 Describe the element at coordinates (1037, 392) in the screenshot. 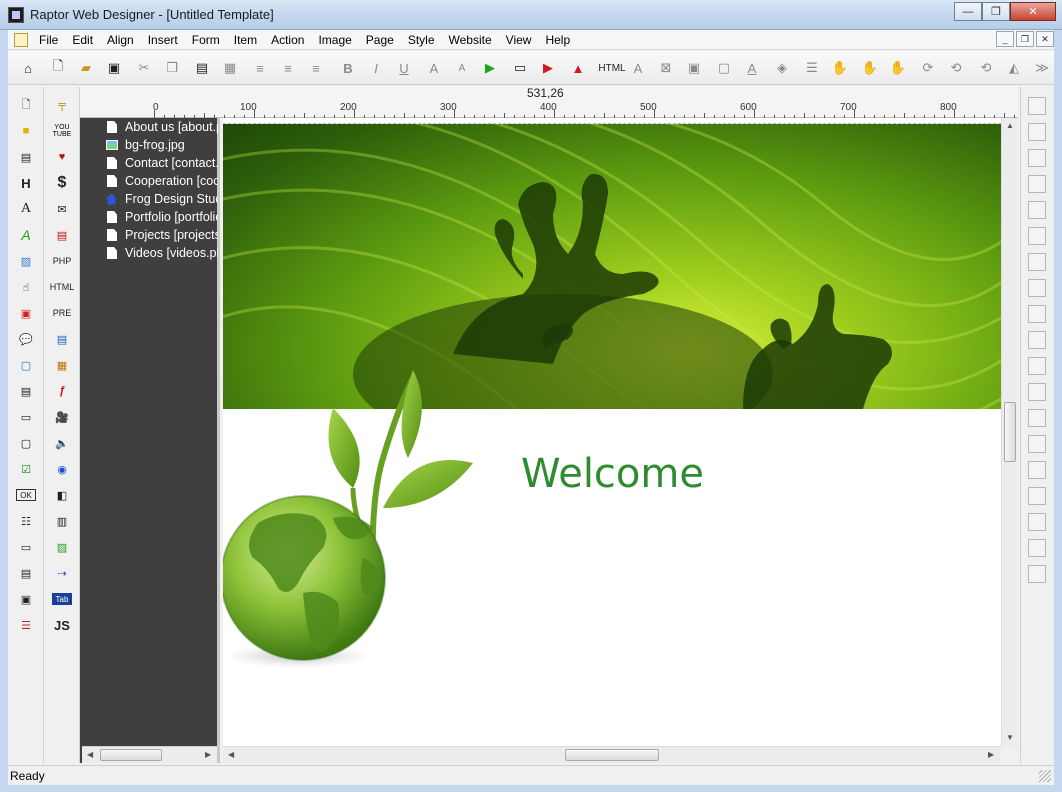

I see `group-icon` at that location.